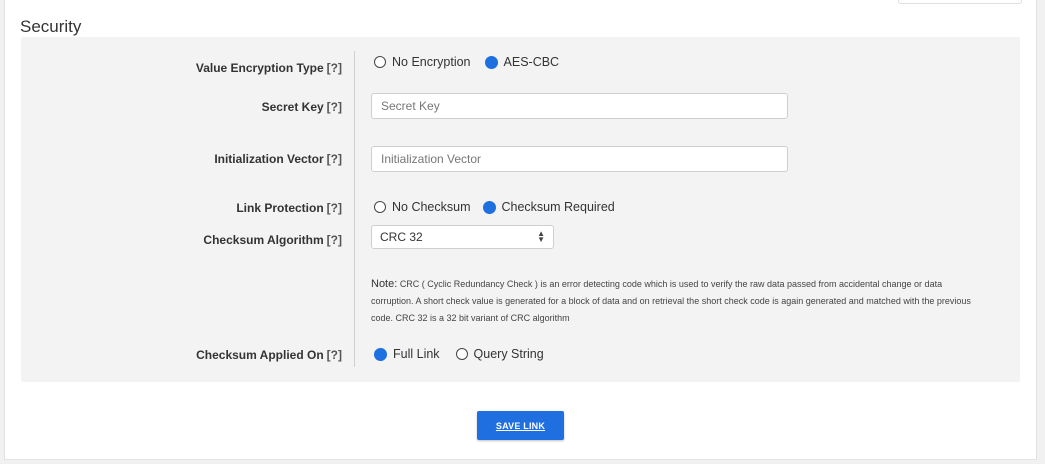 The width and height of the screenshot is (1045, 464). What do you see at coordinates (334, 159) in the screenshot?
I see `init-vector-help-icon: [?]` at bounding box center [334, 159].